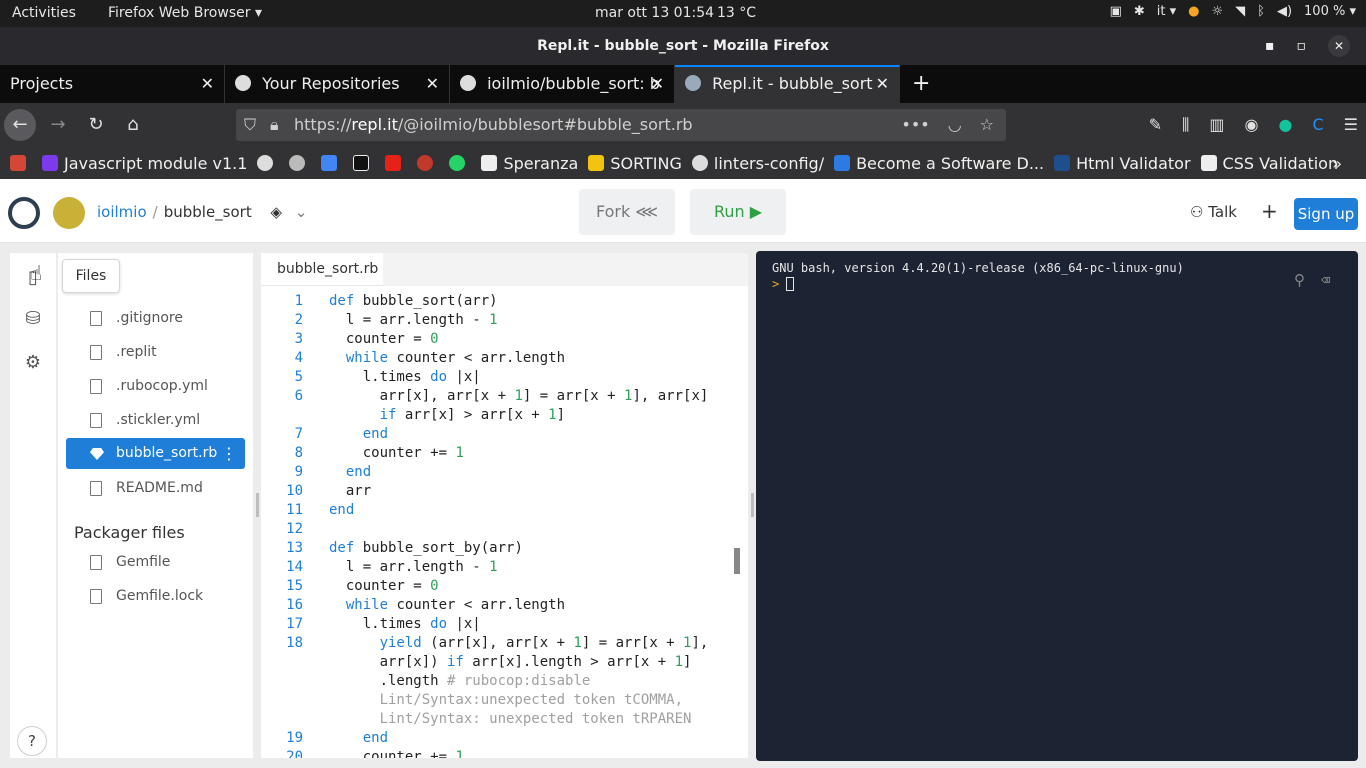 This screenshot has height=768, width=1366. I want to click on account-icon: ◉, so click(1252, 125).